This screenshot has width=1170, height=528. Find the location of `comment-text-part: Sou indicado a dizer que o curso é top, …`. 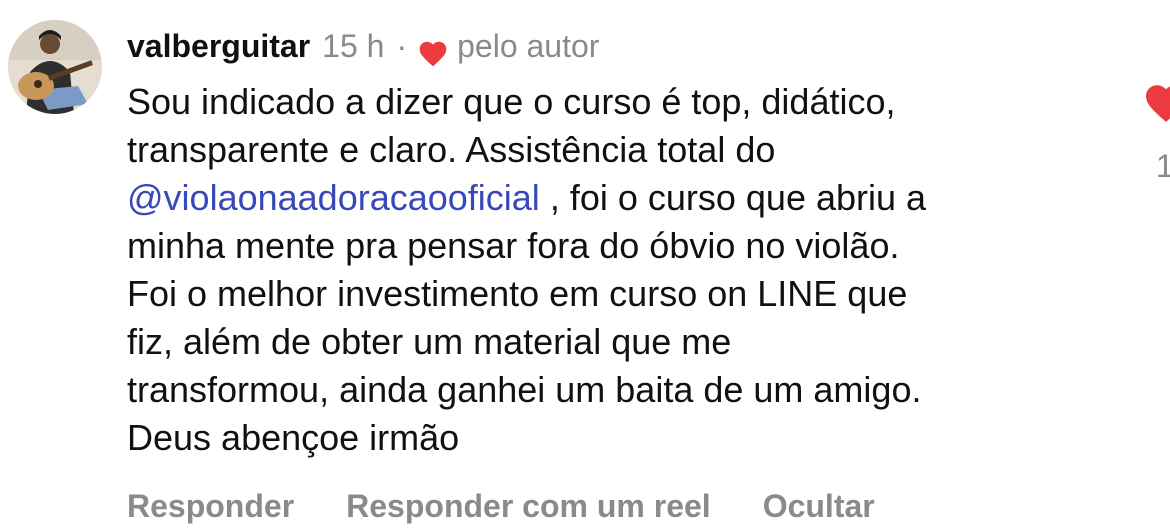

comment-text-part: Sou indicado a dizer que o curso é top, … is located at coordinates (511, 125).